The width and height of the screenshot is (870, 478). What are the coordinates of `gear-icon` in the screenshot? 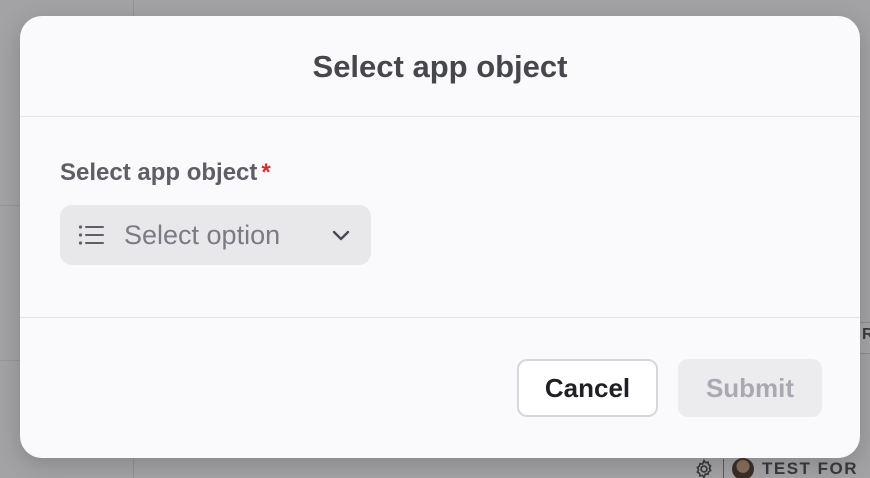 It's located at (704, 468).